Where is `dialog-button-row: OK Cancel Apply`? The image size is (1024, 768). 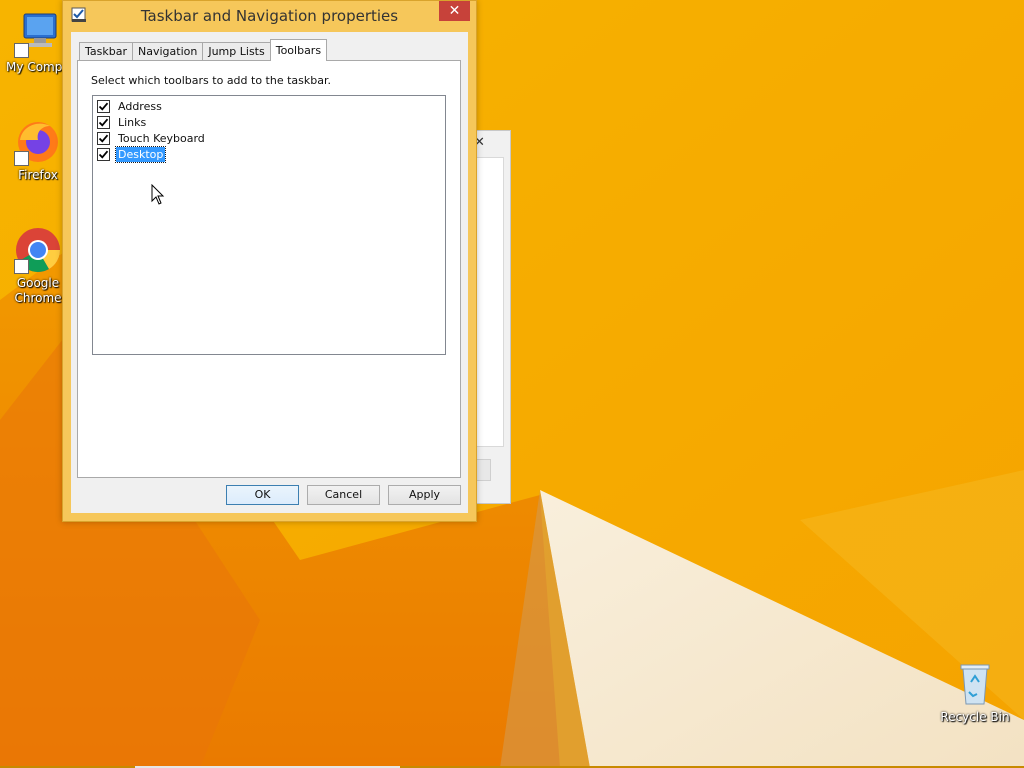
dialog-button-row: OK Cancel Apply is located at coordinates (269, 496).